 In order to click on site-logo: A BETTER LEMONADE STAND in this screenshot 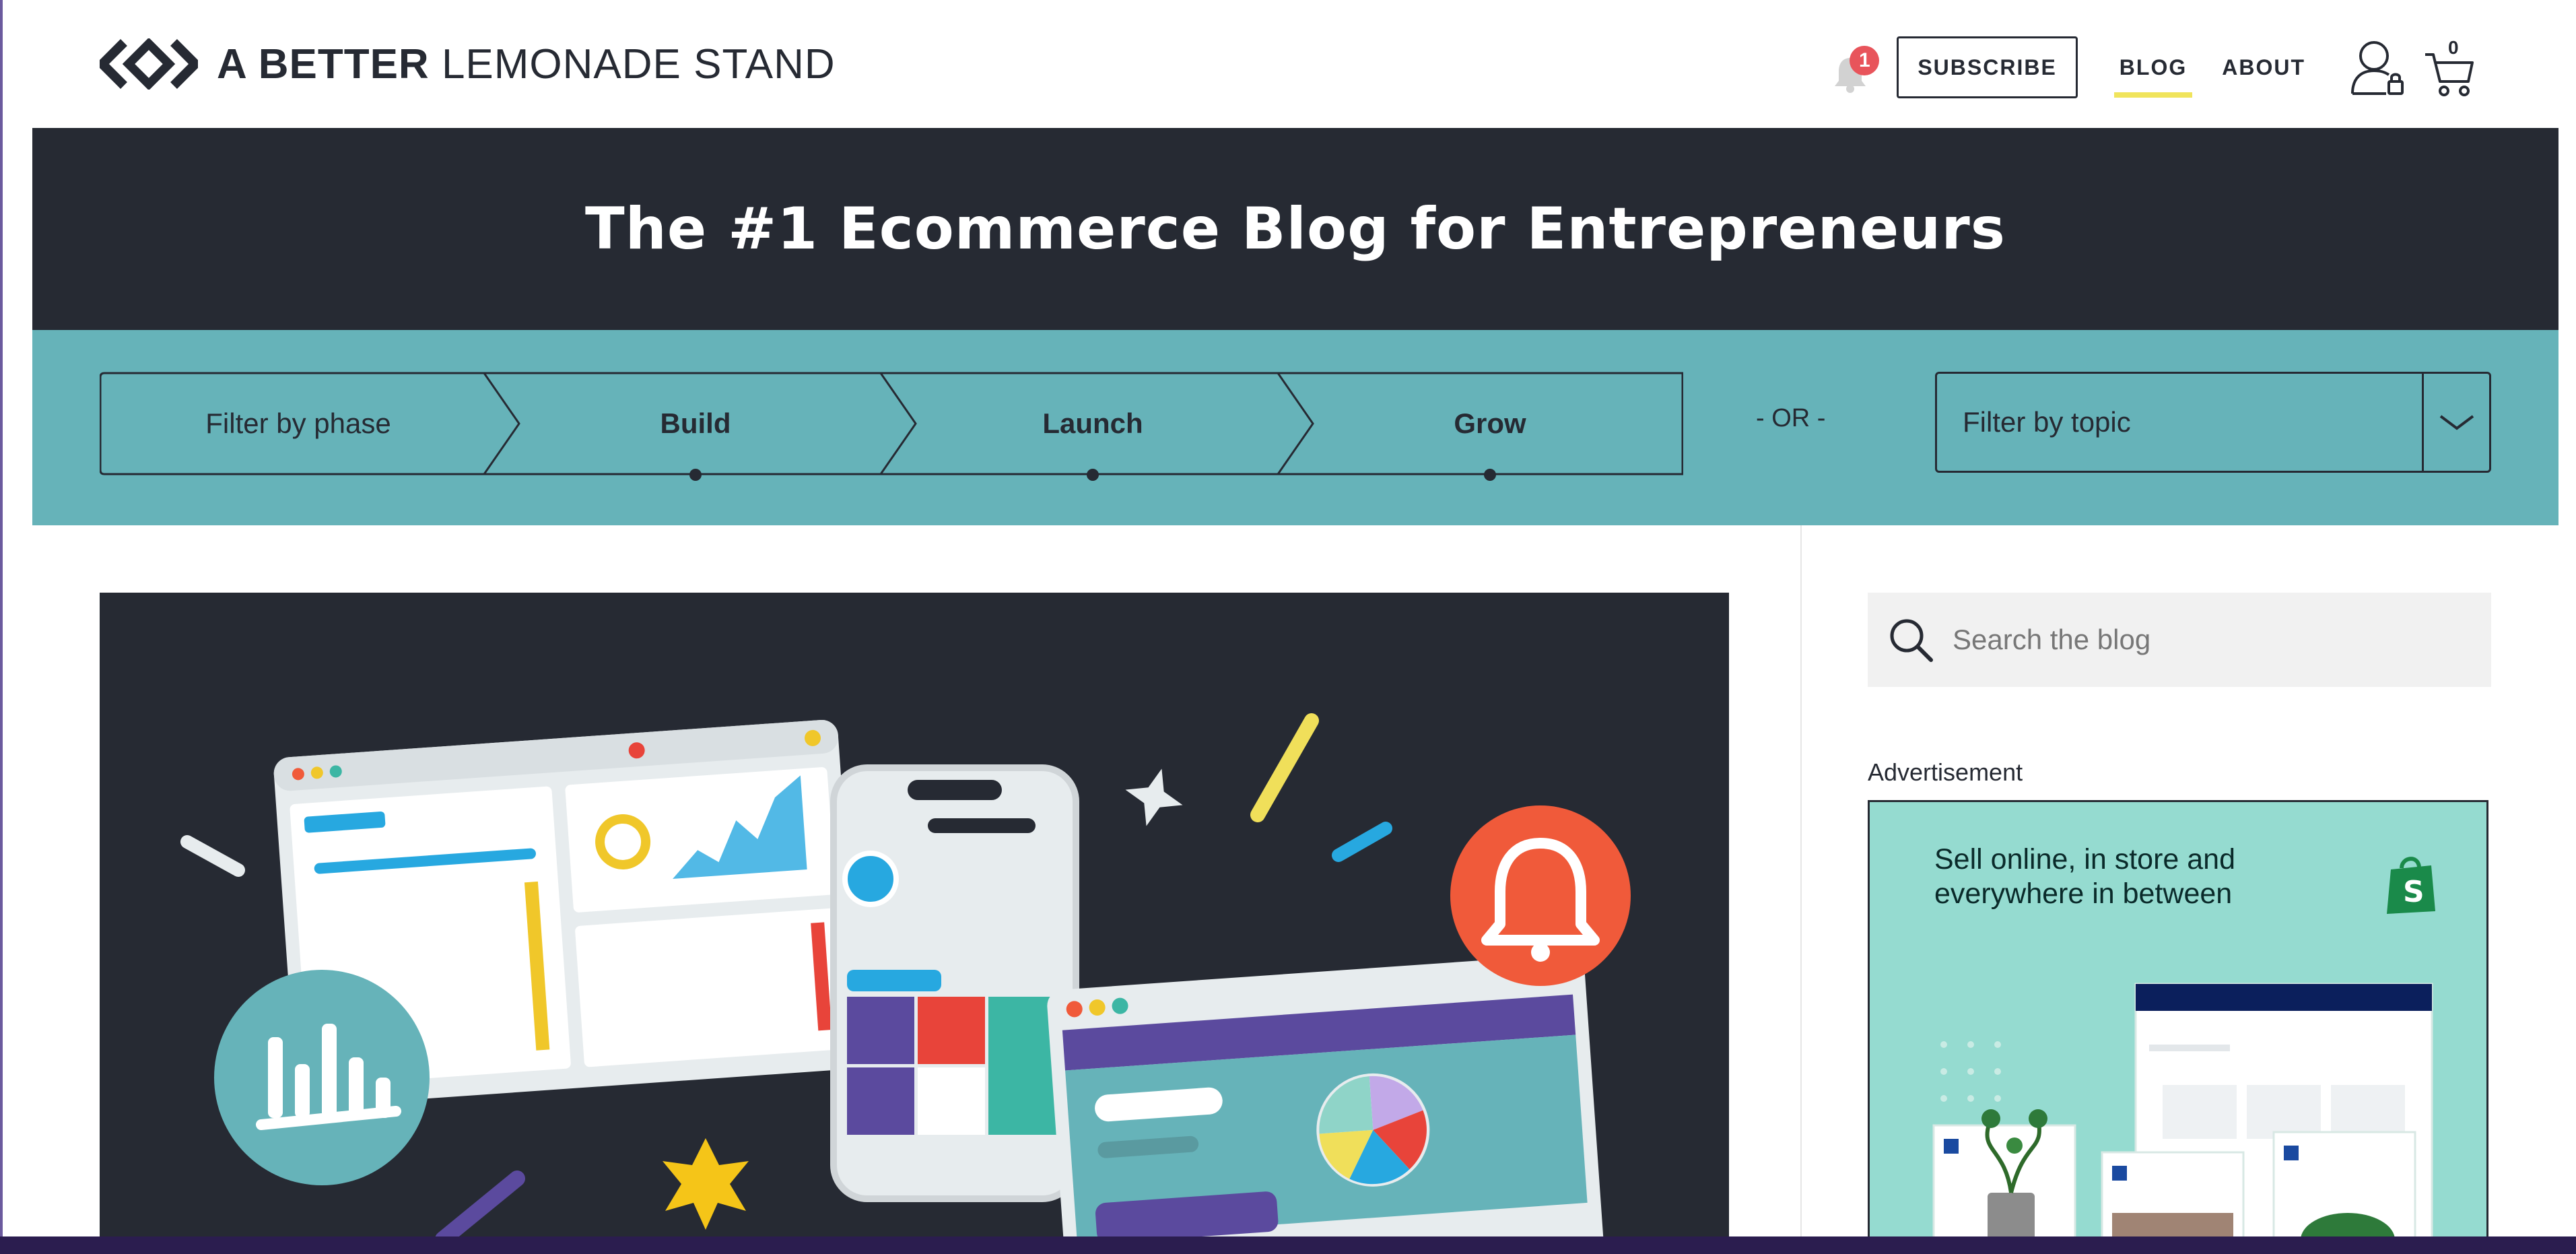, I will do `click(468, 64)`.